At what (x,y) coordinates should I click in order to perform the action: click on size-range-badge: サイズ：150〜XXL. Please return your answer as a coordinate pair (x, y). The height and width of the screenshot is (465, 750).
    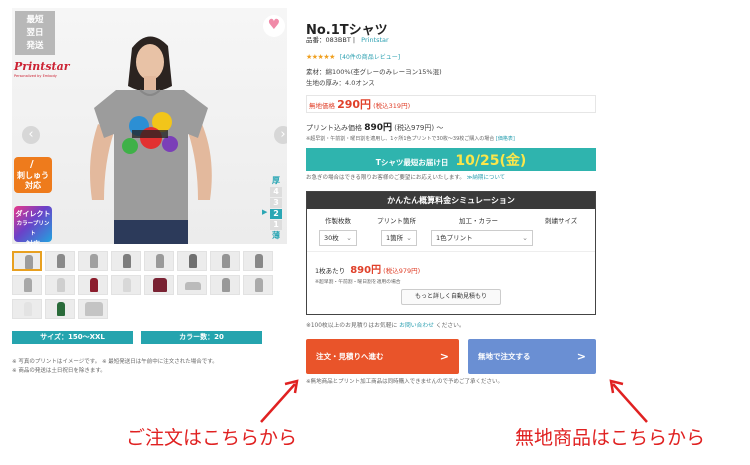
    Looking at the image, I should click on (72, 337).